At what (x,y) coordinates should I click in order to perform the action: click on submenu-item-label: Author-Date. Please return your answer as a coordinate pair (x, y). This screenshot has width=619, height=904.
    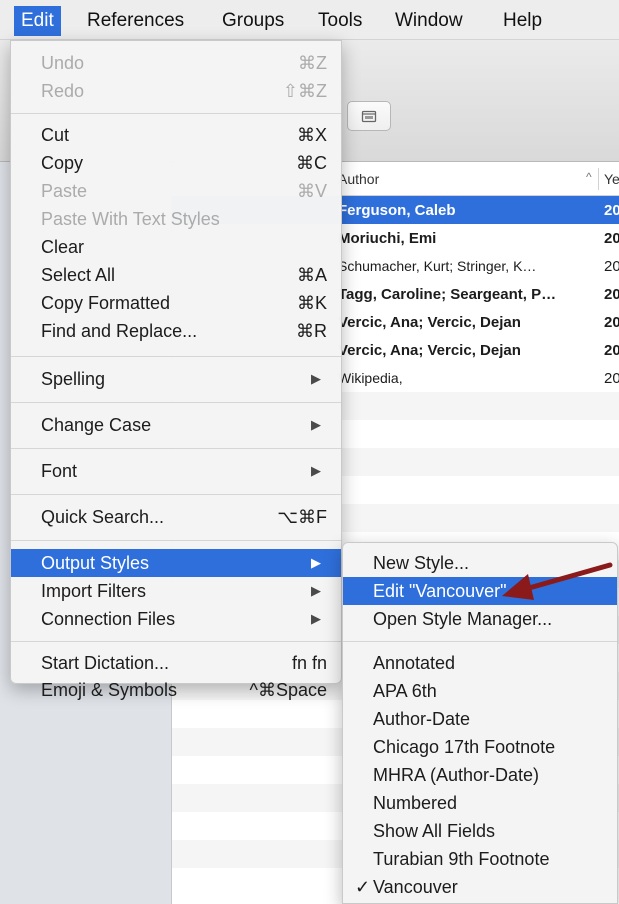
    Looking at the image, I should click on (422, 719).